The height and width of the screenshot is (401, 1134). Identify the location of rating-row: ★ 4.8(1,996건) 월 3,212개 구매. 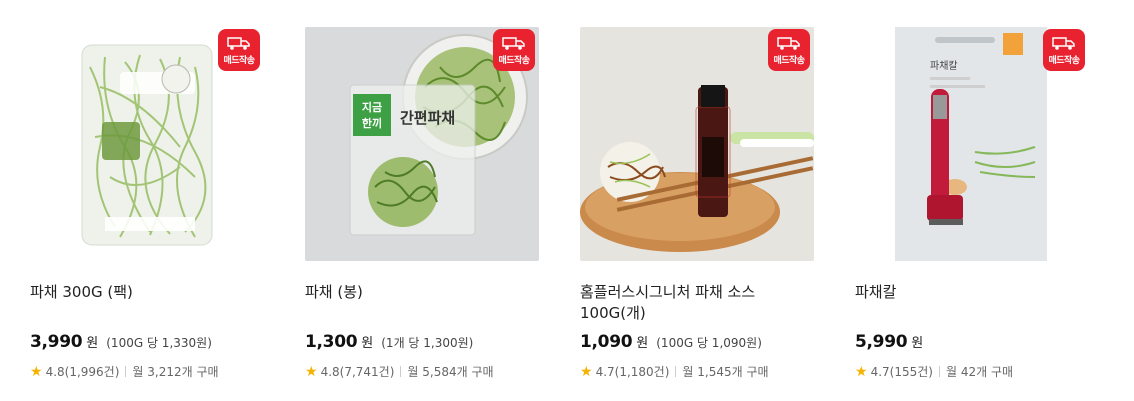
(124, 371).